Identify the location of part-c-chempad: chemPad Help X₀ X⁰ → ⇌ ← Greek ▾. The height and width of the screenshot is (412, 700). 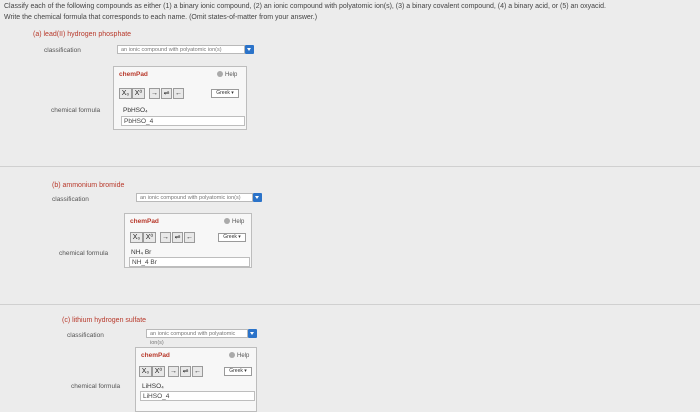
(196, 379).